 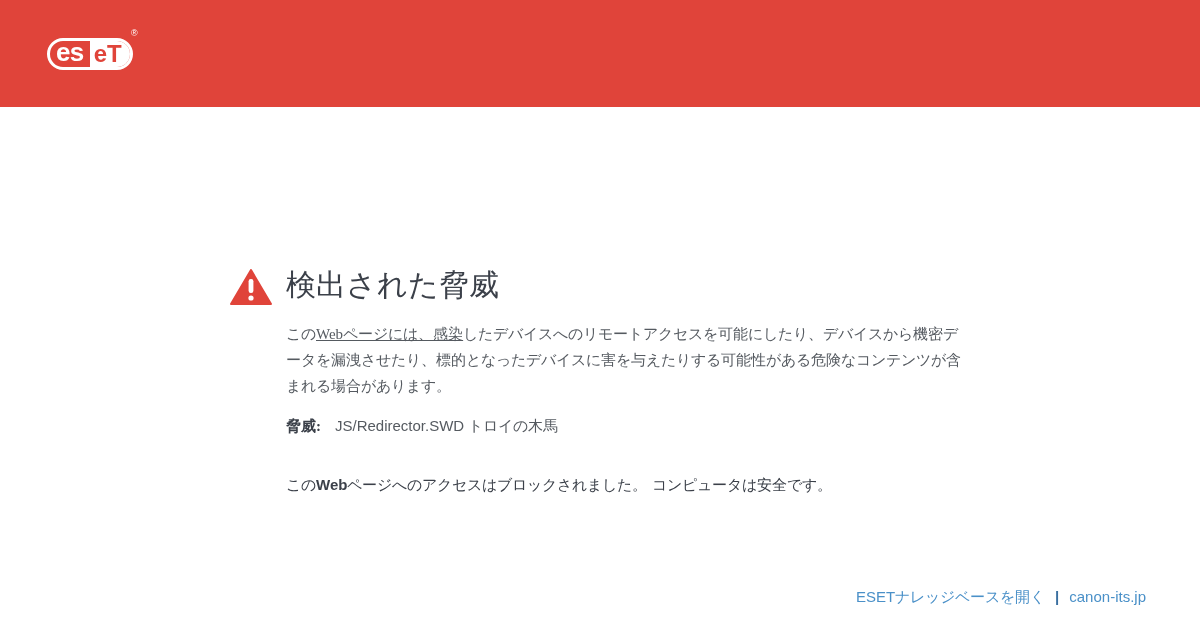 I want to click on logo-text: es, so click(x=70, y=53).